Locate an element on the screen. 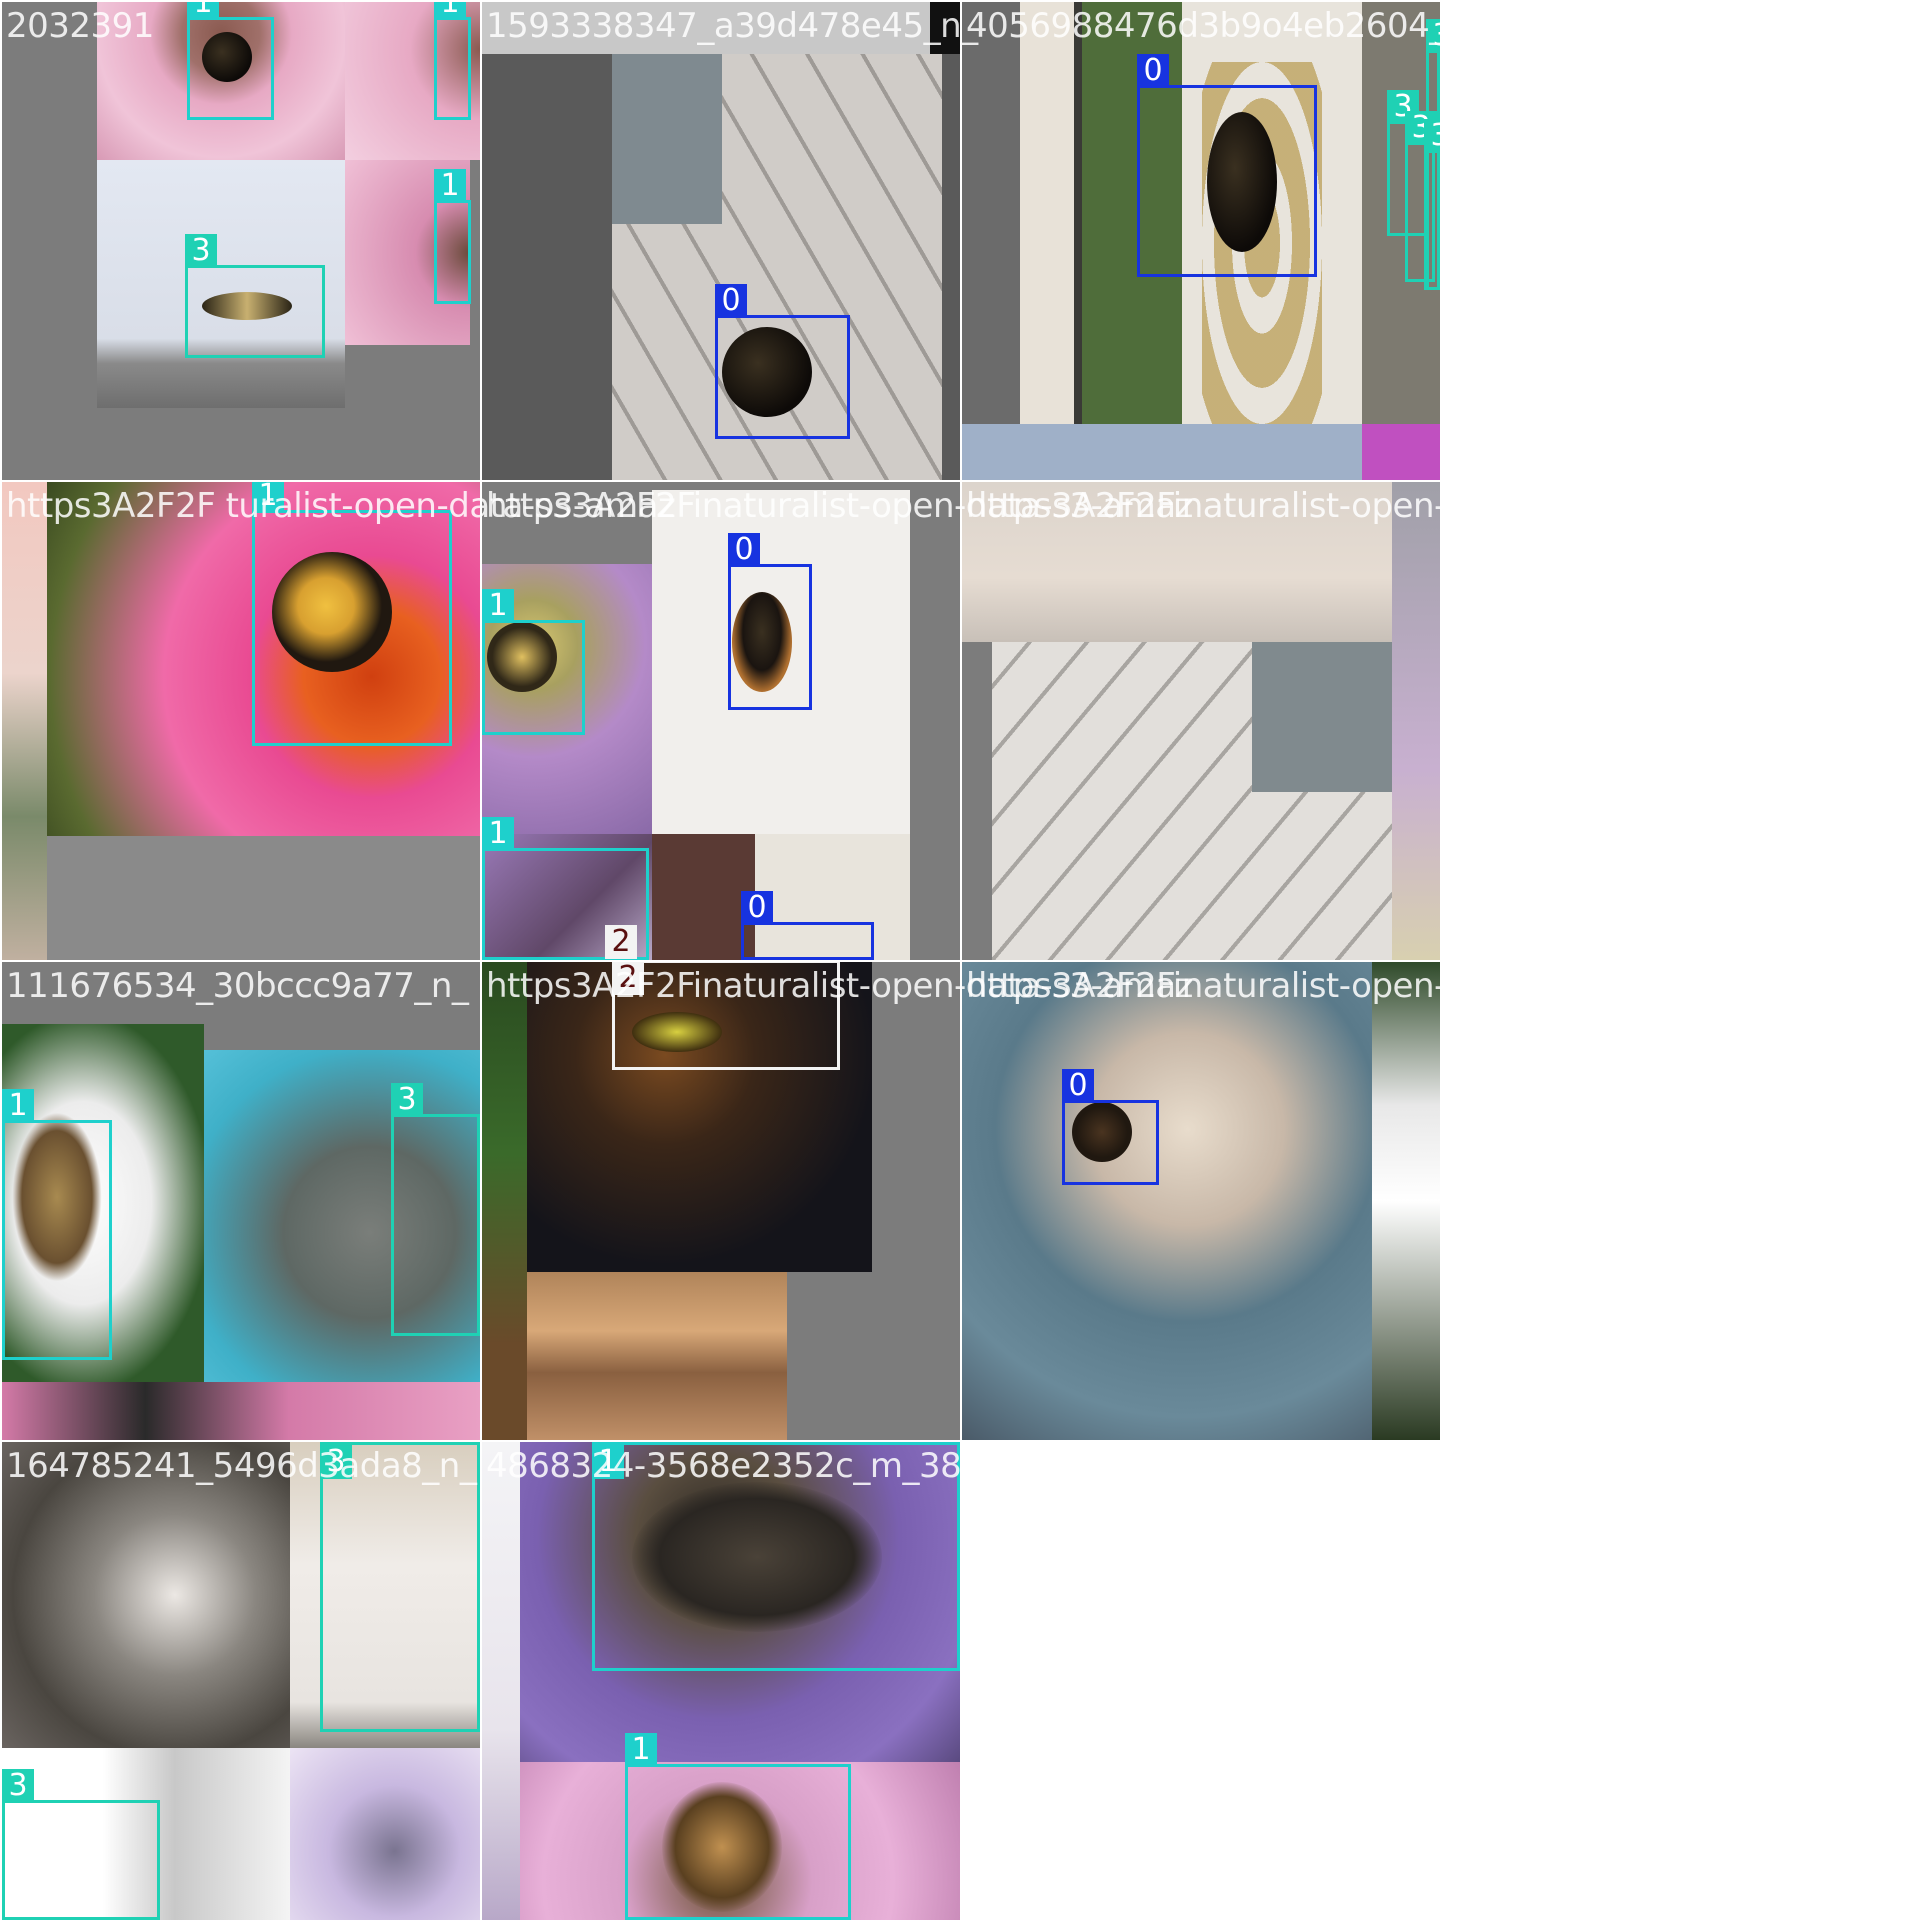 This screenshot has width=1920, height=1920. blue-strip is located at coordinates (1162, 452).